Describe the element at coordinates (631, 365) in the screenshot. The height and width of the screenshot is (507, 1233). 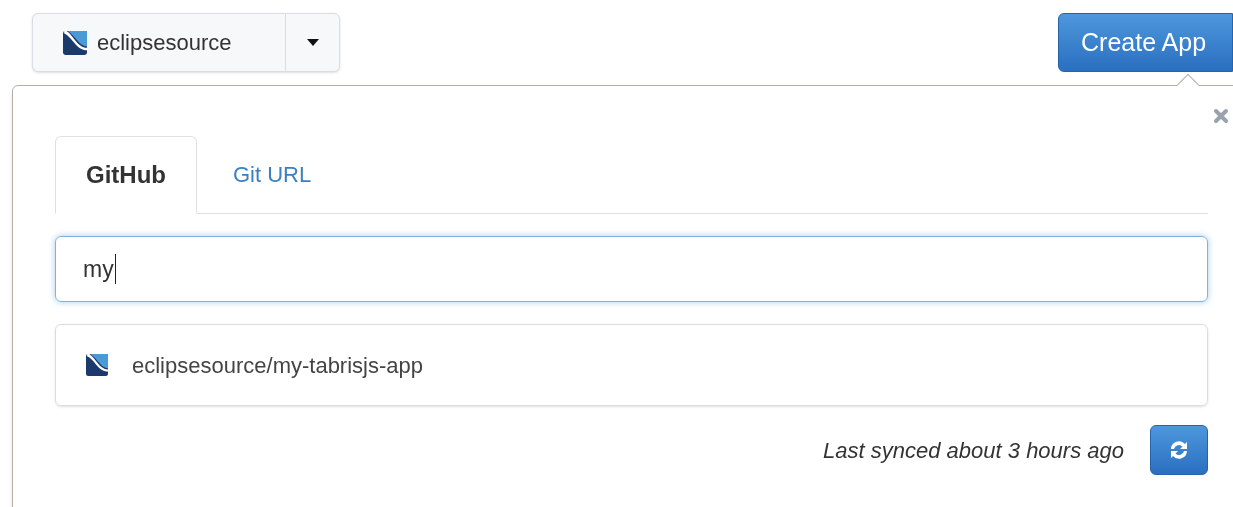
I see `repository-result: eclipsesource/my-tabrisjs-app` at that location.